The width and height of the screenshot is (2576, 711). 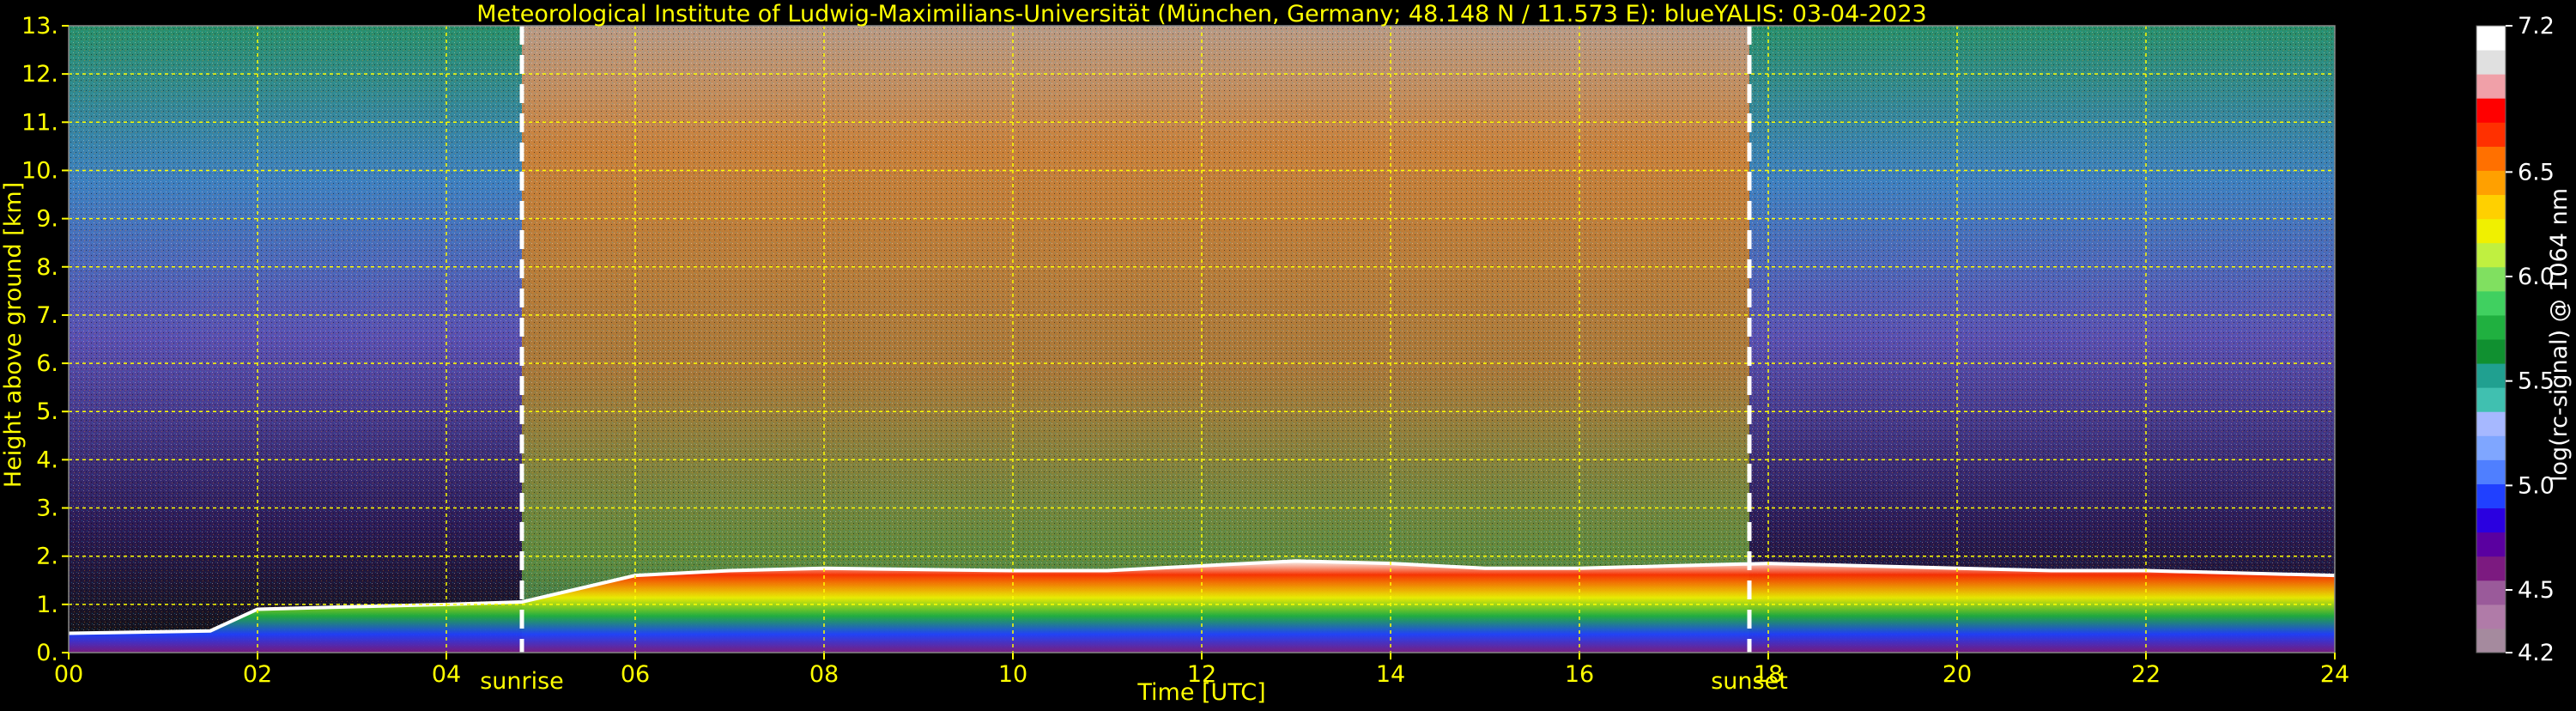 I want to click on y-tick-label: 9., so click(x=47, y=220).